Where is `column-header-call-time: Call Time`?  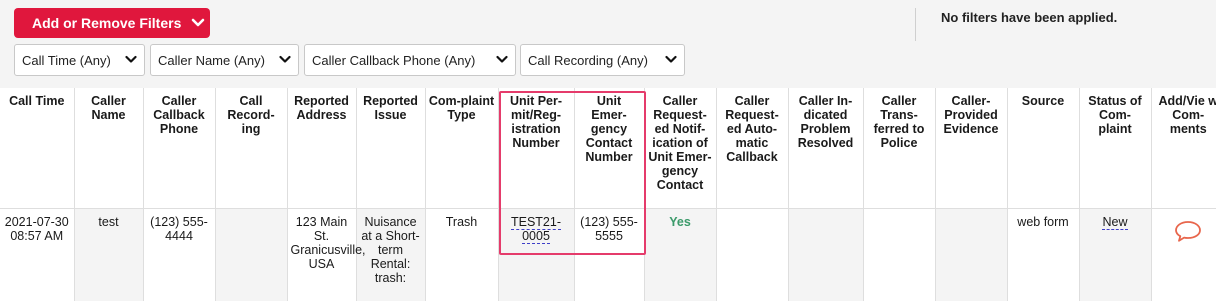 column-header-call-time: Call Time is located at coordinates (37, 148).